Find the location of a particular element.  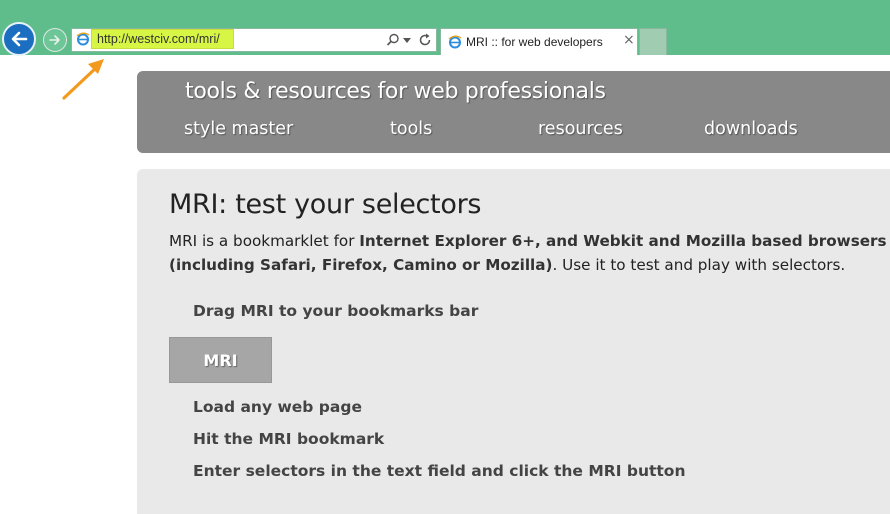

back-button is located at coordinates (19, 39).